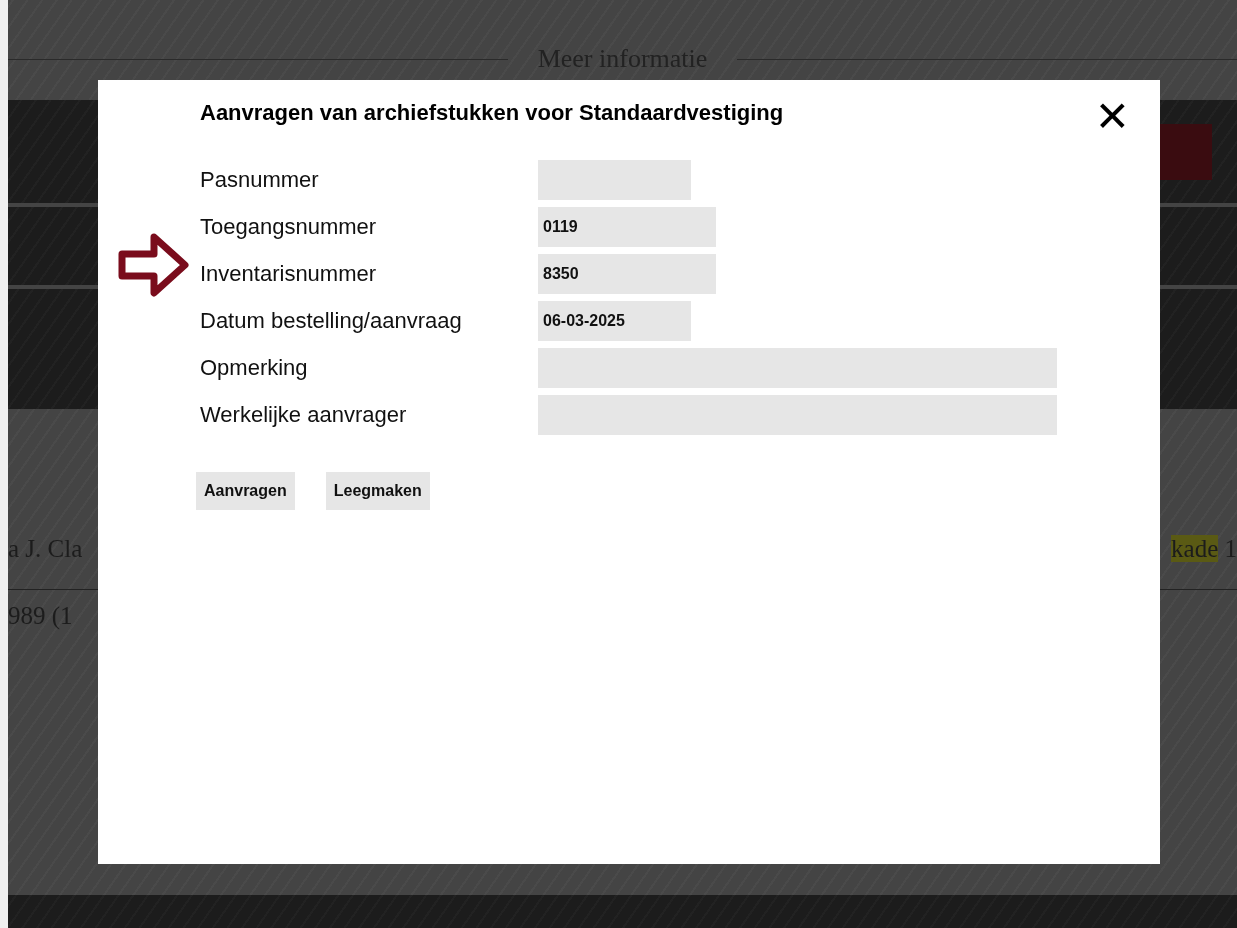  Describe the element at coordinates (154, 265) in the screenshot. I see `arrow-annotation` at that location.